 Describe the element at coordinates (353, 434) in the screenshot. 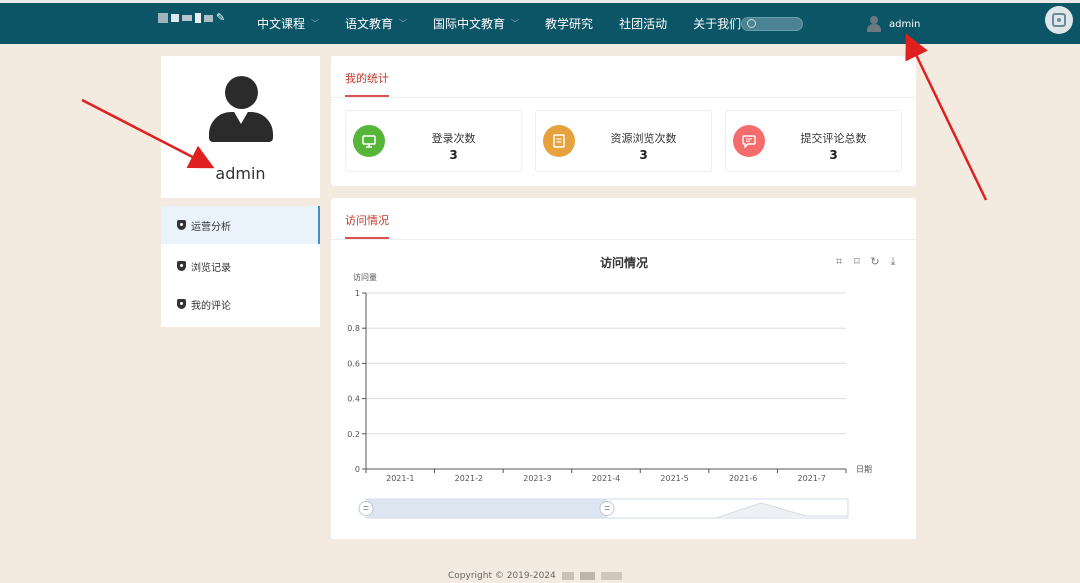

I see `y-tick-label: 0.2` at that location.